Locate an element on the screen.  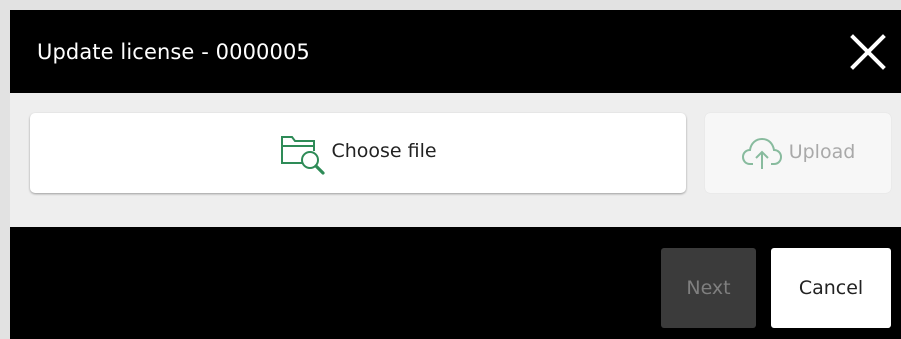
close-icon is located at coordinates (868, 52).